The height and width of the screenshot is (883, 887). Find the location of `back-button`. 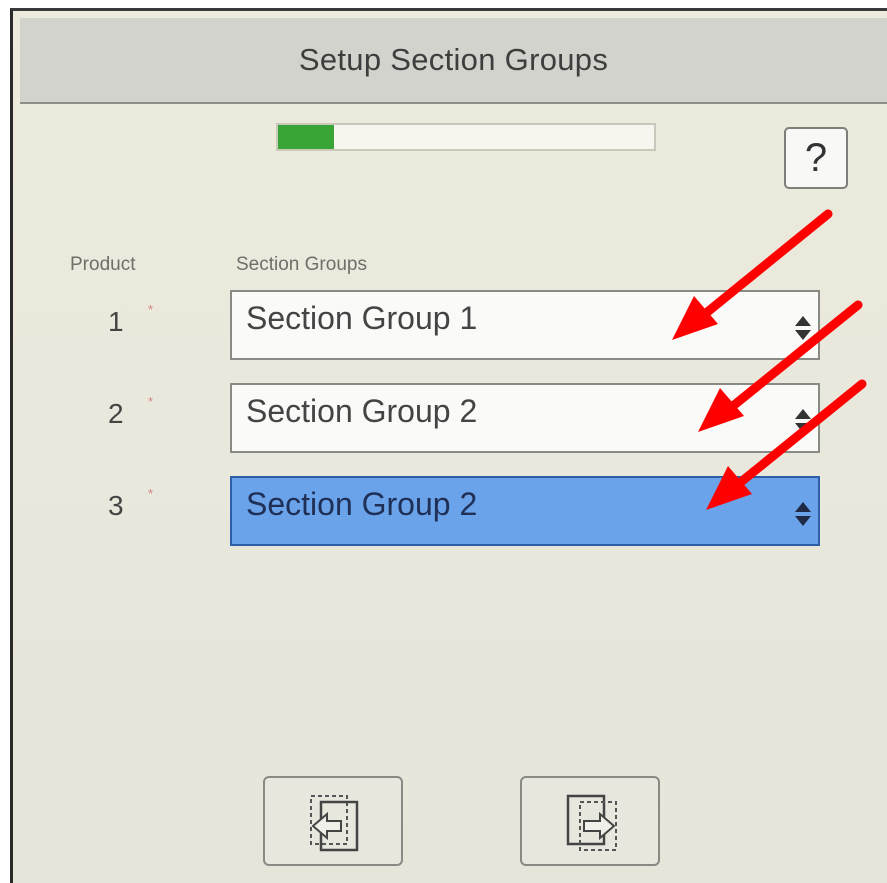

back-button is located at coordinates (333, 821).